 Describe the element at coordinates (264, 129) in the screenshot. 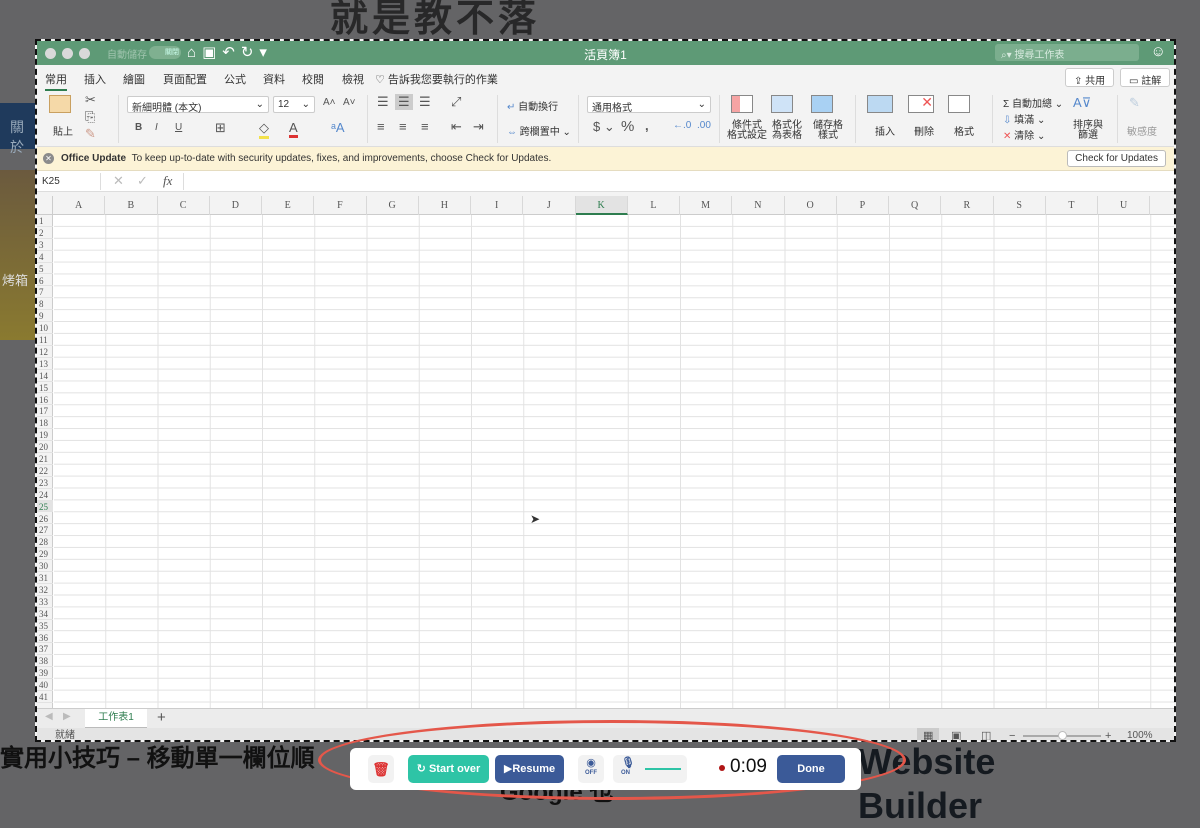

I see `fill-color-icon: ◇` at that location.